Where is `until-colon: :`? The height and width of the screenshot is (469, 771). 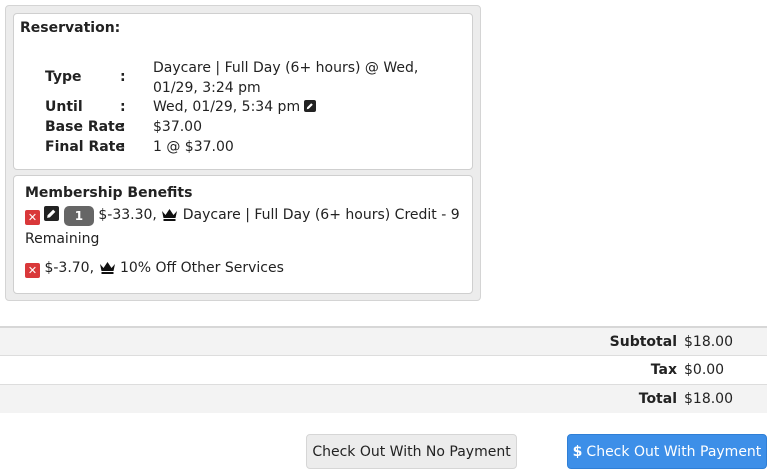
until-colon: : is located at coordinates (123, 107).